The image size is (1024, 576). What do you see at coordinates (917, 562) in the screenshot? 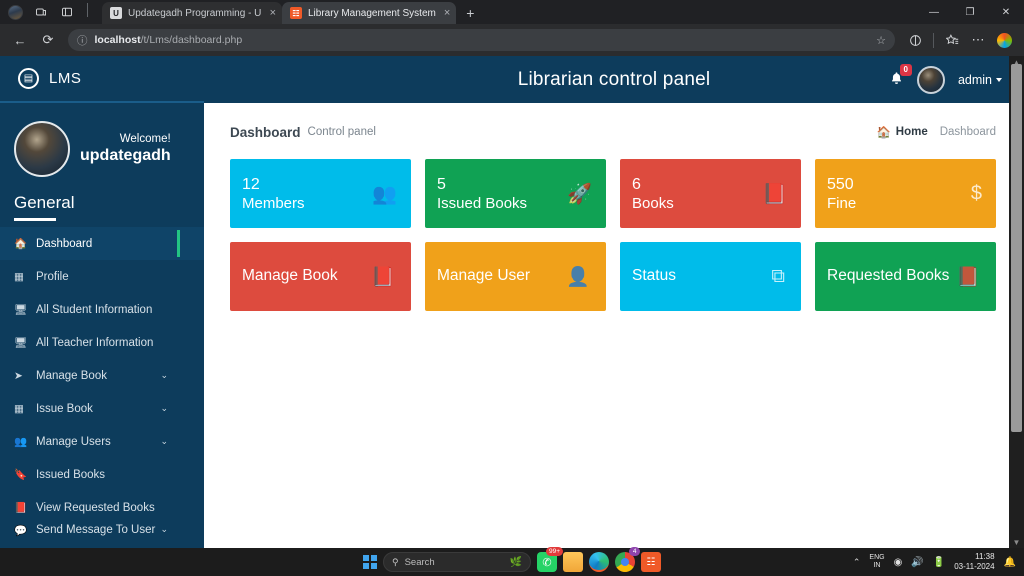
I see `volume-icon: 🔊` at bounding box center [917, 562].